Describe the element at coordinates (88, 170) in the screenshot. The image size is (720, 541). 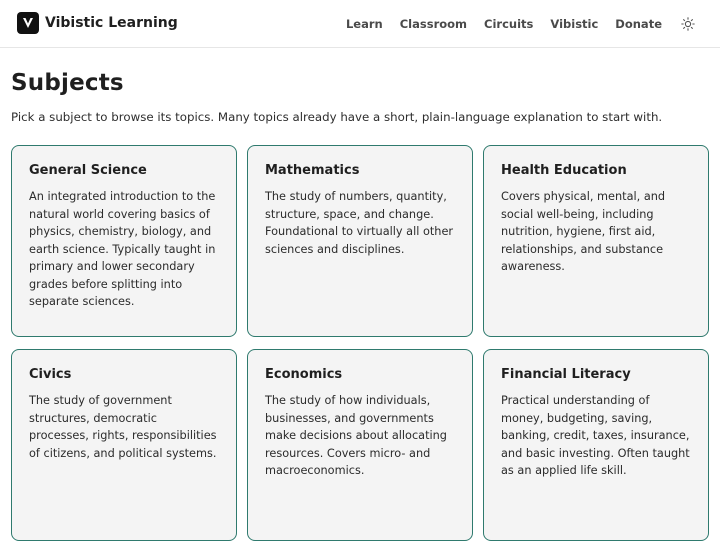
I see `subject-title: General Science` at that location.